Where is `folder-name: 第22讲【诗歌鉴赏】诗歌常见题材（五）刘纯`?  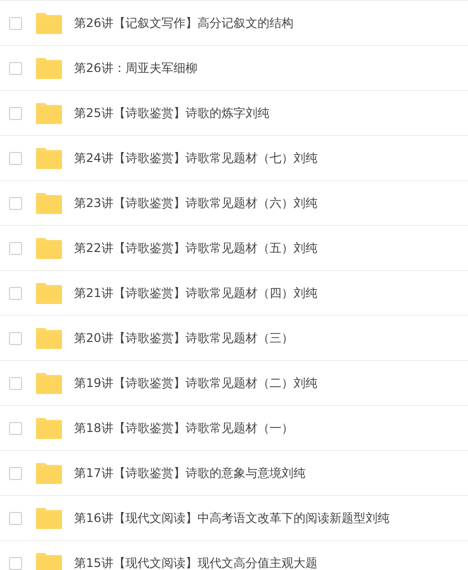 folder-name: 第22讲【诗歌鉴赏】诗歌常见题材（五）刘纯 is located at coordinates (196, 248).